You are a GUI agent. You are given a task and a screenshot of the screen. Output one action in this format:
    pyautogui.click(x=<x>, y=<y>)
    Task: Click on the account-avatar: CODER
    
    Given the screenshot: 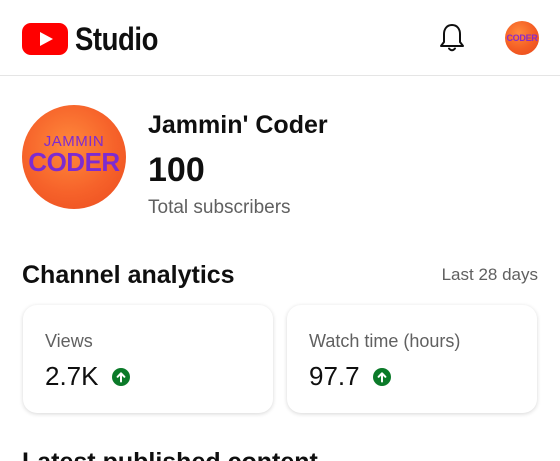 What is the action you would take?
    pyautogui.click(x=522, y=38)
    